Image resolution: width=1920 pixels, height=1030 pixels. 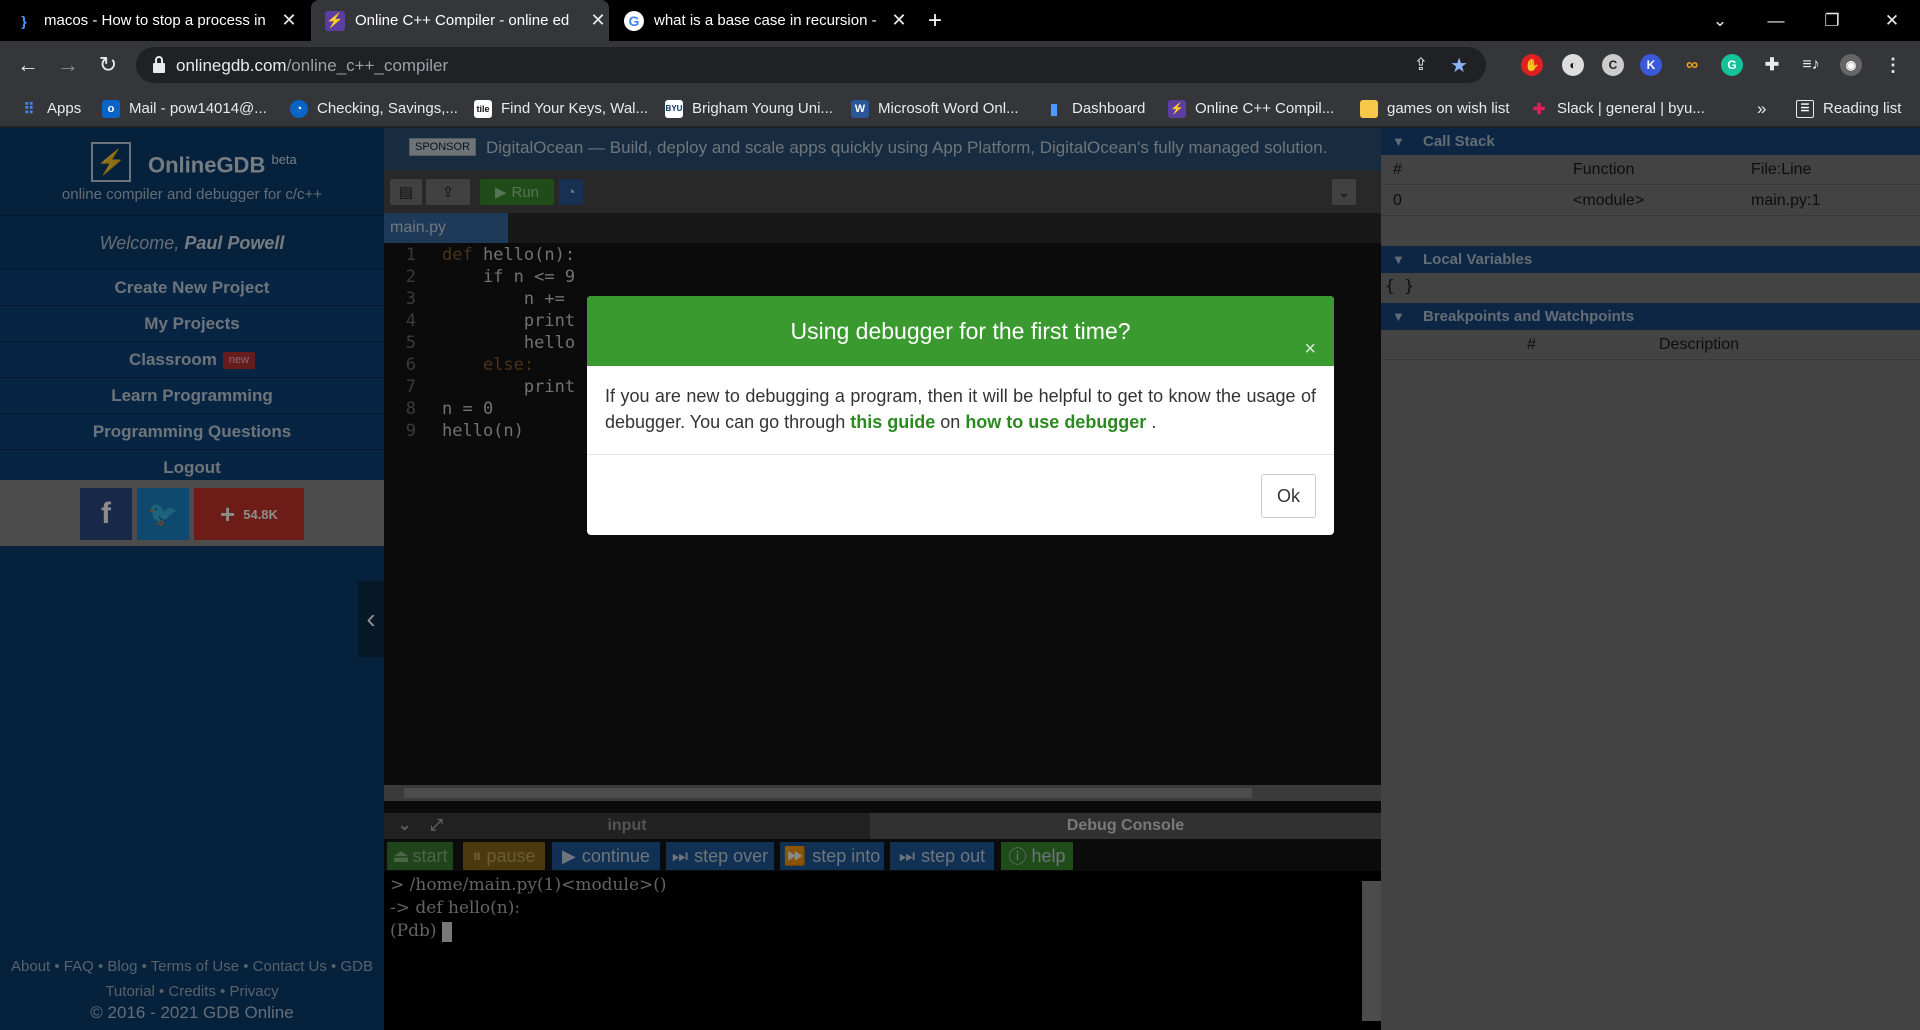 I want to click on infinity-extension-icon: ∞, so click(x=1692, y=65).